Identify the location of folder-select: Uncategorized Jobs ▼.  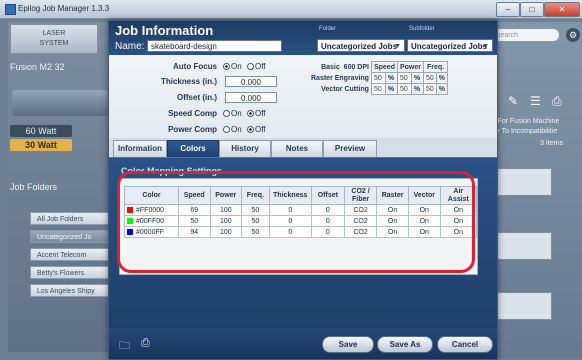
(361, 45).